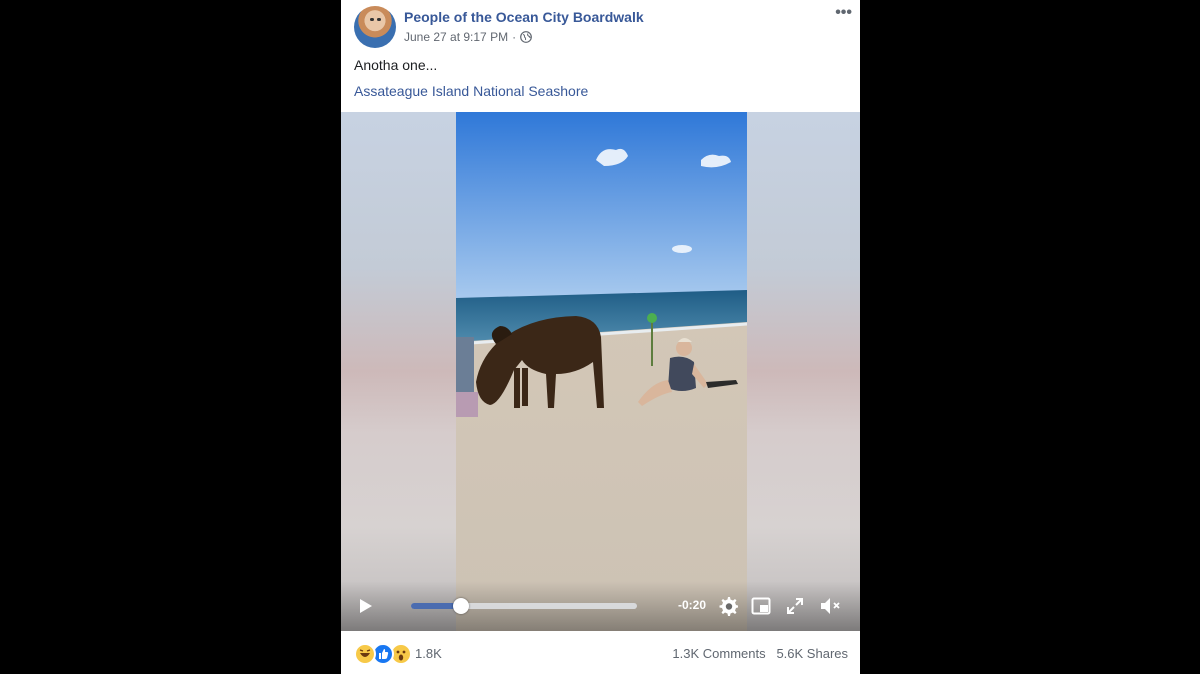 This screenshot has height=674, width=1200. I want to click on location-link: Assateague Island National Seashore, so click(471, 91).